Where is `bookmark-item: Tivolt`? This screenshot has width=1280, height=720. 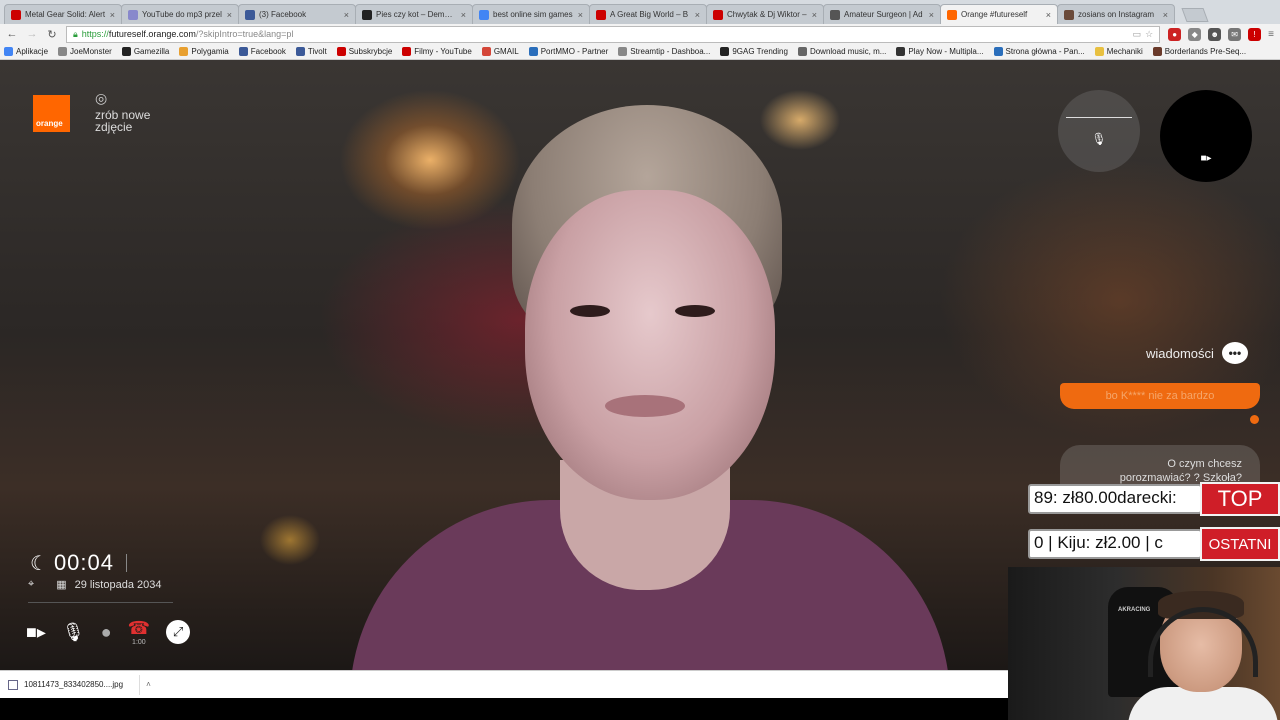
bookmark-item: Tivolt is located at coordinates (311, 51).